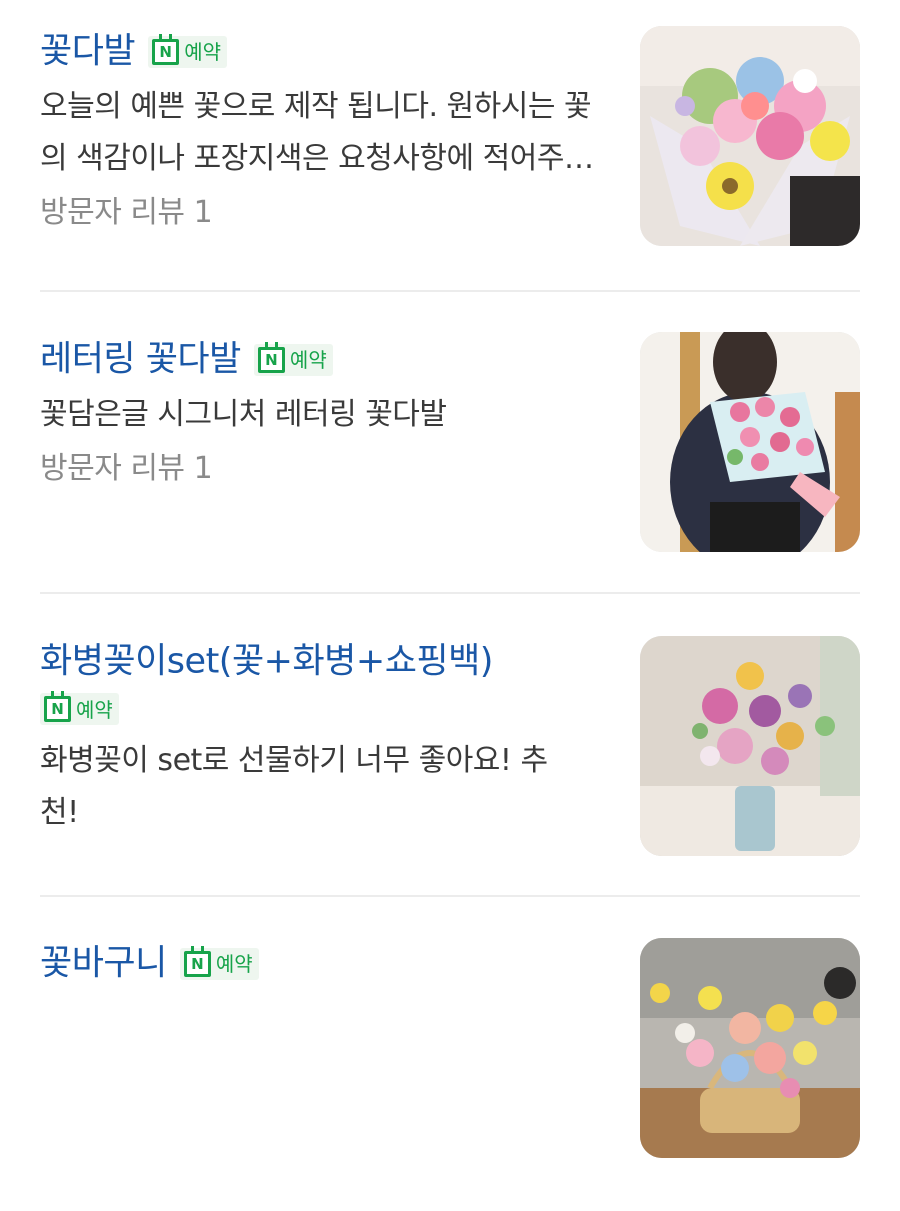 The height and width of the screenshot is (1211, 900). I want to click on menu-item-title: 꽃다발, so click(88, 52).